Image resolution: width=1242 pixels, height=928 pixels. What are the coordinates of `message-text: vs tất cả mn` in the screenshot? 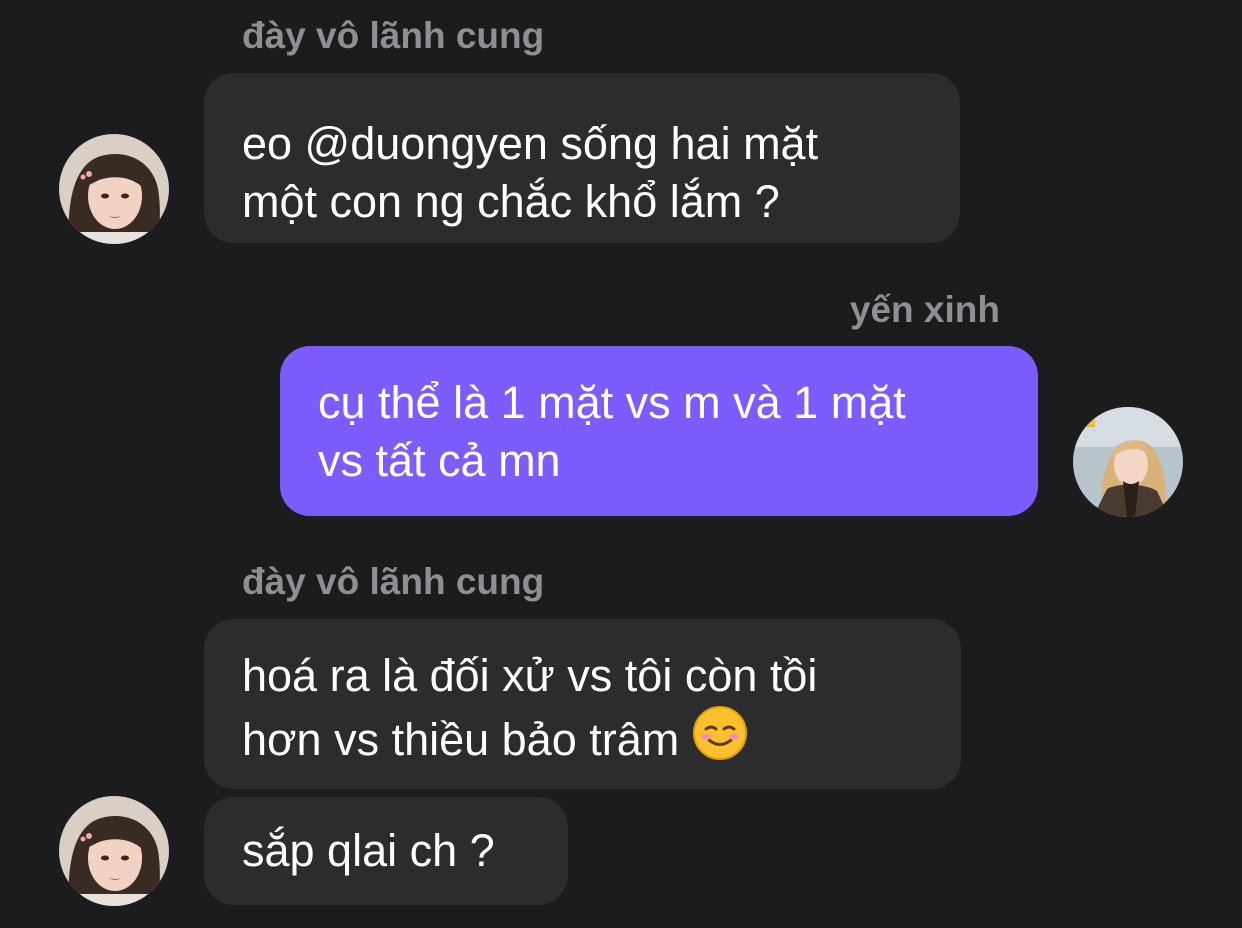 It's located at (439, 460).